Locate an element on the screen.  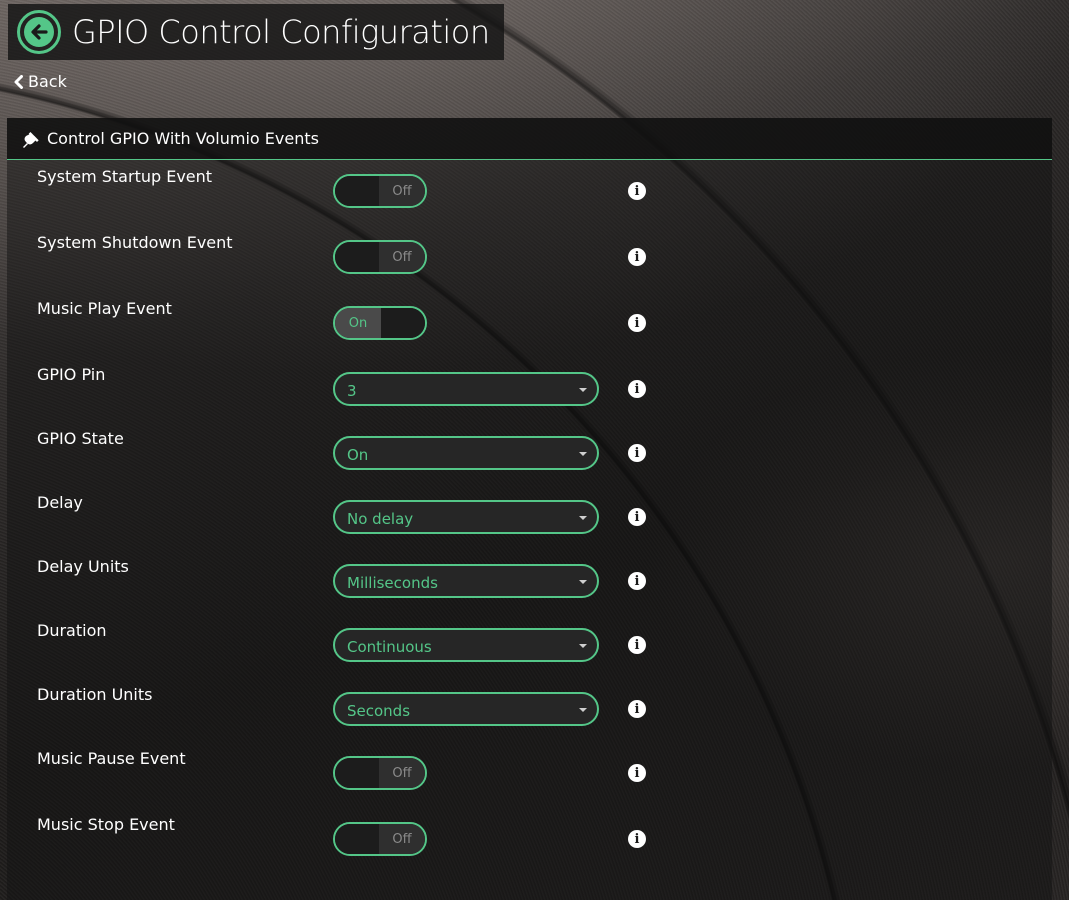
field-label: Delay is located at coordinates (60, 502).